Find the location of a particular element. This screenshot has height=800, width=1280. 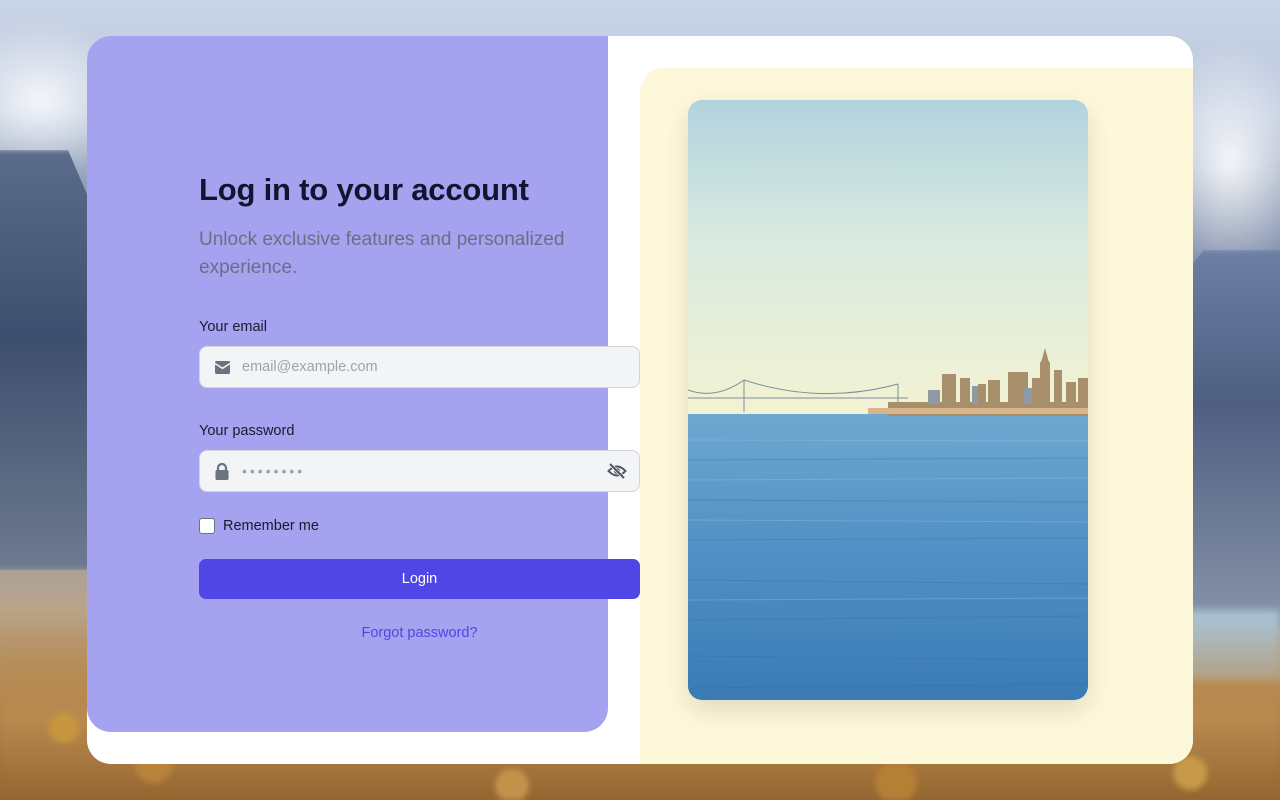

email-field is located at coordinates (419, 367).